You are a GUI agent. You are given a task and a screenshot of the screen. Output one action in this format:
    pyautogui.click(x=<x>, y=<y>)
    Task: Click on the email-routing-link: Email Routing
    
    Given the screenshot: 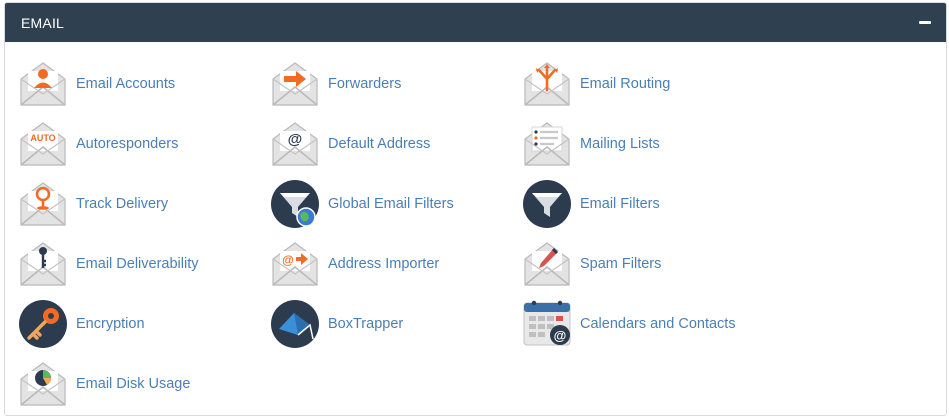 What is the action you would take?
    pyautogui.click(x=648, y=84)
    